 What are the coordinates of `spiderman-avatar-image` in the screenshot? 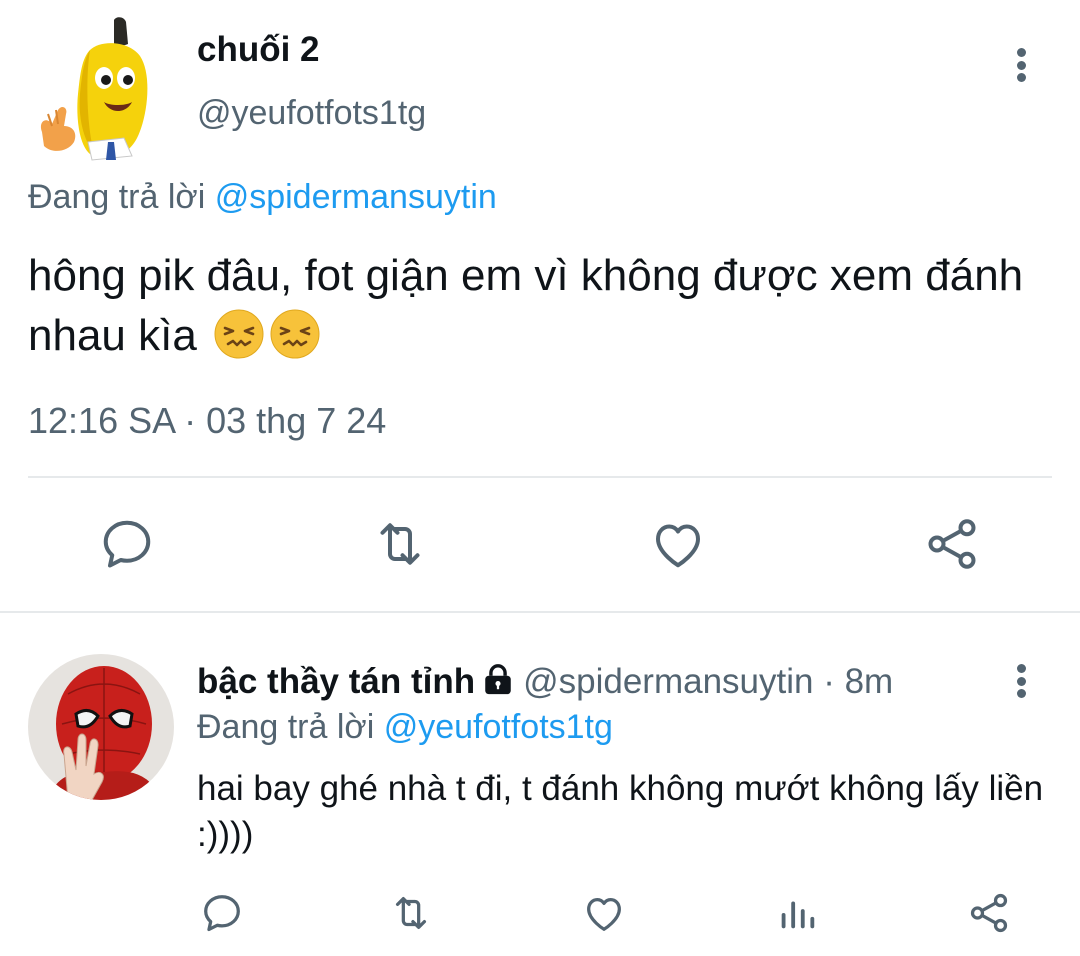 It's located at (101, 727).